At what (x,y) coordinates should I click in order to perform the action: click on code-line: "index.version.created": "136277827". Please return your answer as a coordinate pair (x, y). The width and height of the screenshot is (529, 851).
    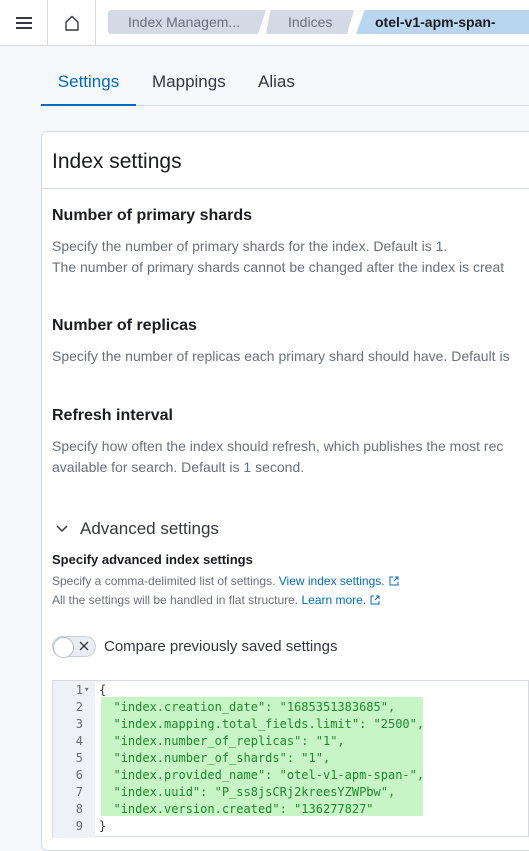
    Looking at the image, I should click on (236, 809).